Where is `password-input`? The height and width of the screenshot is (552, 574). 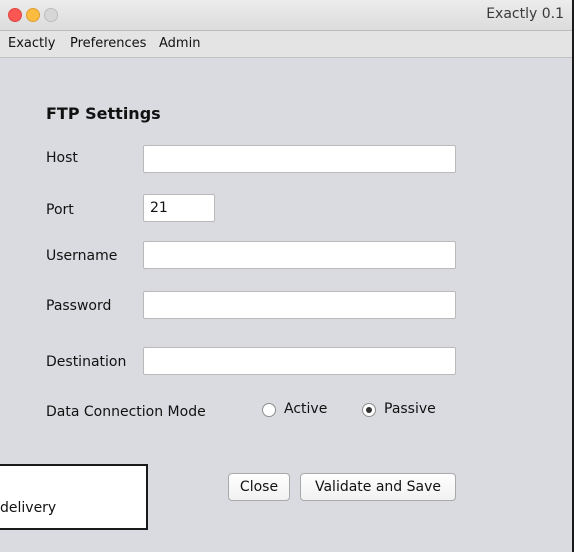
password-input is located at coordinates (299, 305).